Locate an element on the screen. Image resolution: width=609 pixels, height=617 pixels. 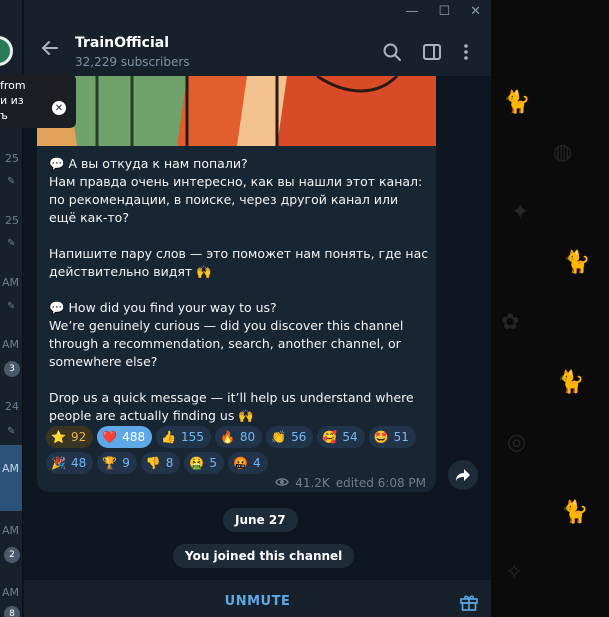
sidebar-toggle-icon is located at coordinates (432, 54).